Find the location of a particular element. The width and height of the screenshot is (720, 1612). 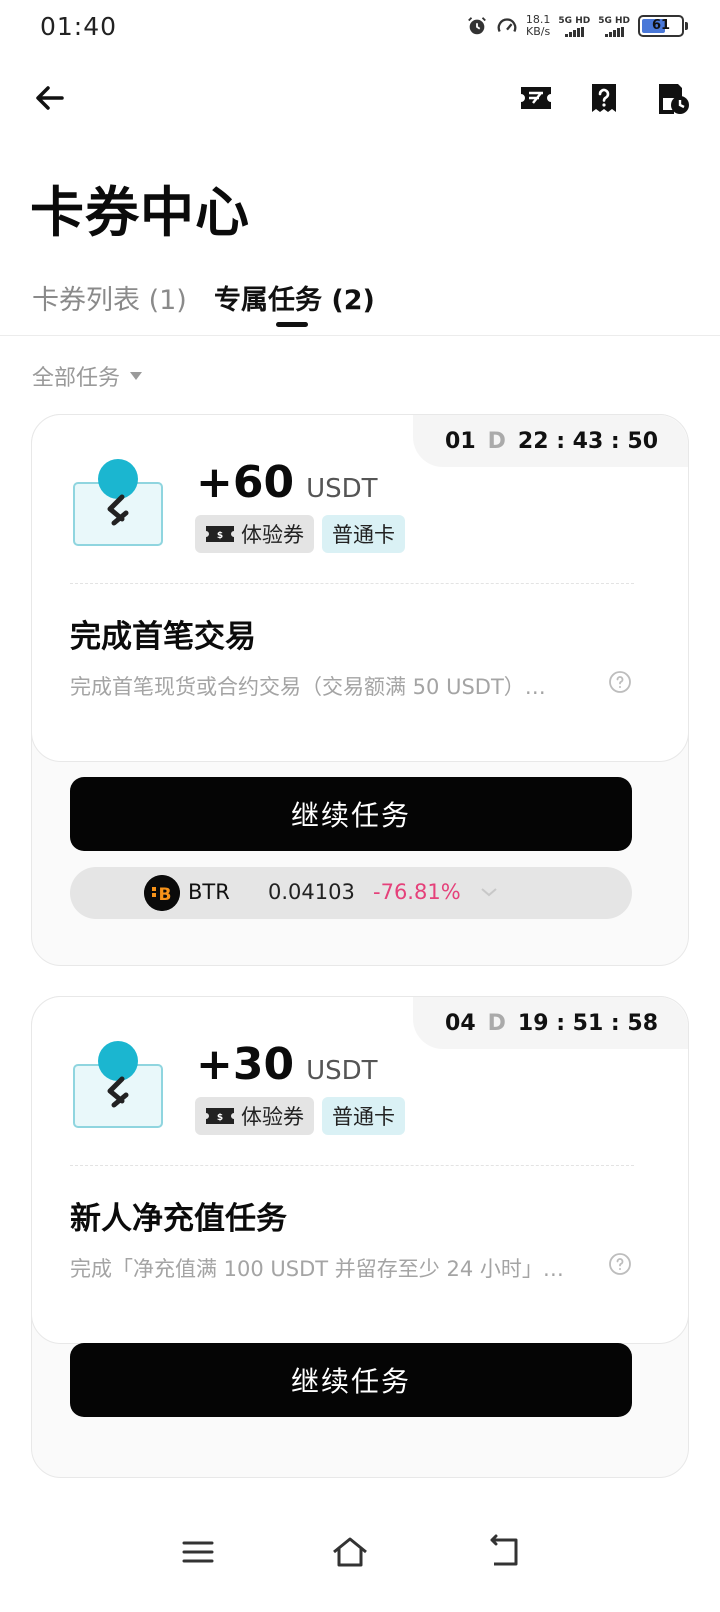

countdown-time: 22 : 43 : 50 is located at coordinates (587, 441).